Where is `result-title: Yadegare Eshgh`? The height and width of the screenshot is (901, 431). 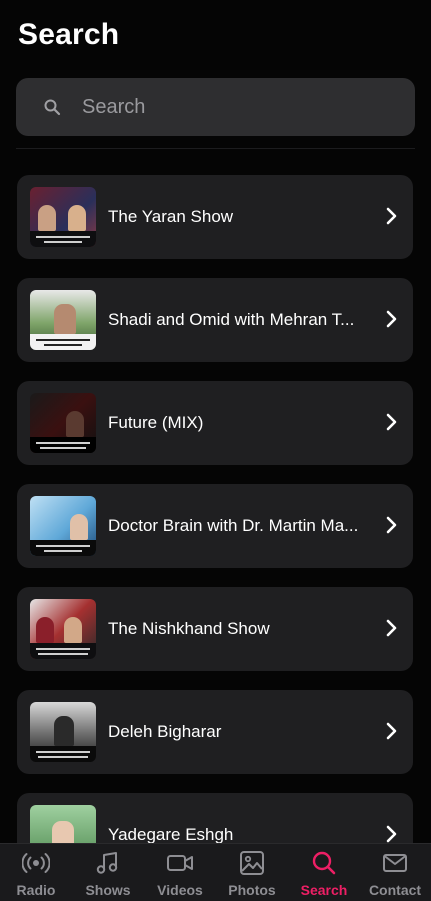
result-title: Yadegare Eshgh is located at coordinates (171, 834).